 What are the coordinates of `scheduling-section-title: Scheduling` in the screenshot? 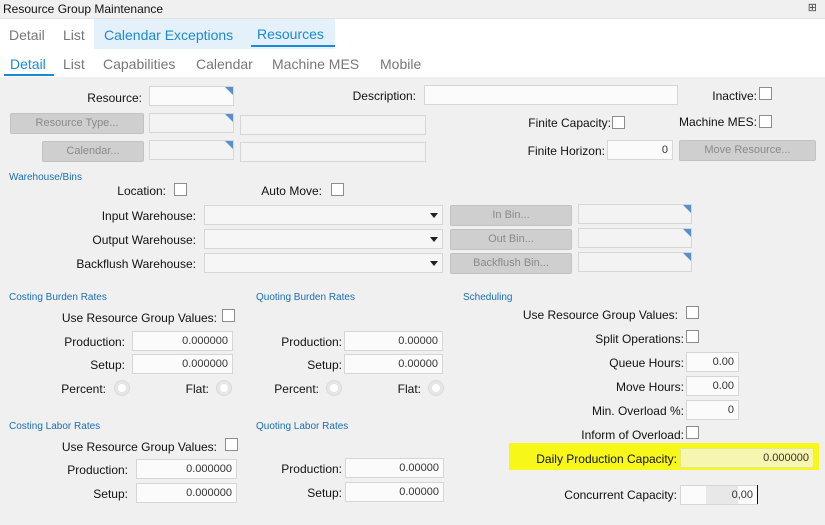 It's located at (488, 297).